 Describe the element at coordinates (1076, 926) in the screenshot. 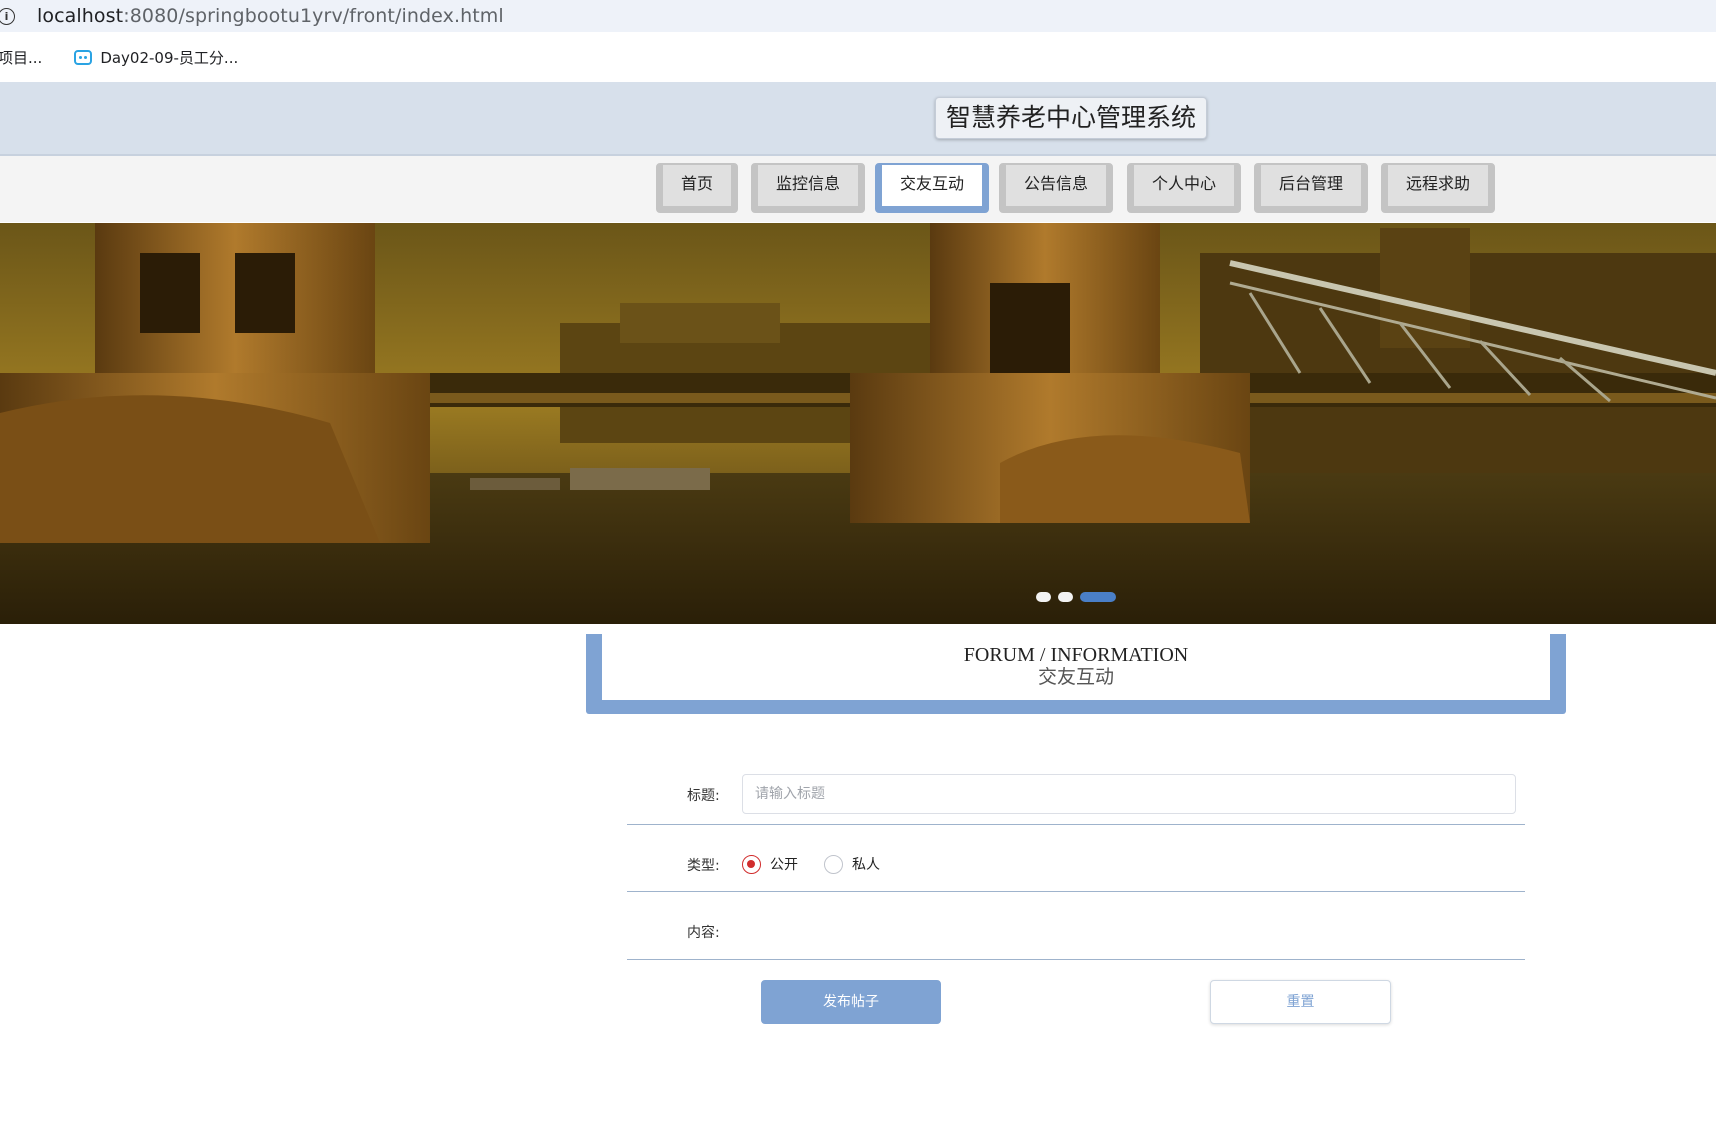

I see `form-row-content: 内容:` at that location.